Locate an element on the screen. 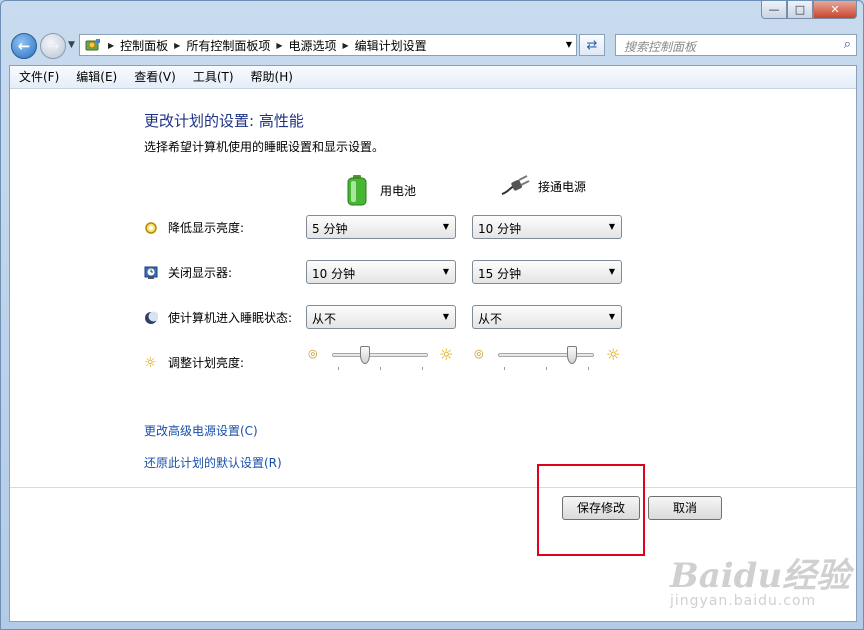 The width and height of the screenshot is (864, 630). forward-button: → is located at coordinates (53, 46).